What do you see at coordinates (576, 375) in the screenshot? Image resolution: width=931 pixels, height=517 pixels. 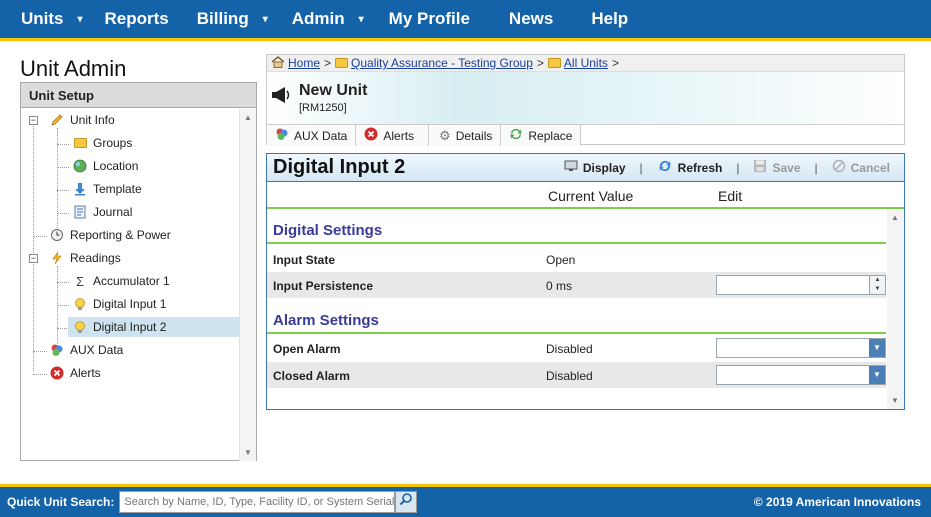 I see `row-closed-alarm: Closed Alarm Disabled ▼` at bounding box center [576, 375].